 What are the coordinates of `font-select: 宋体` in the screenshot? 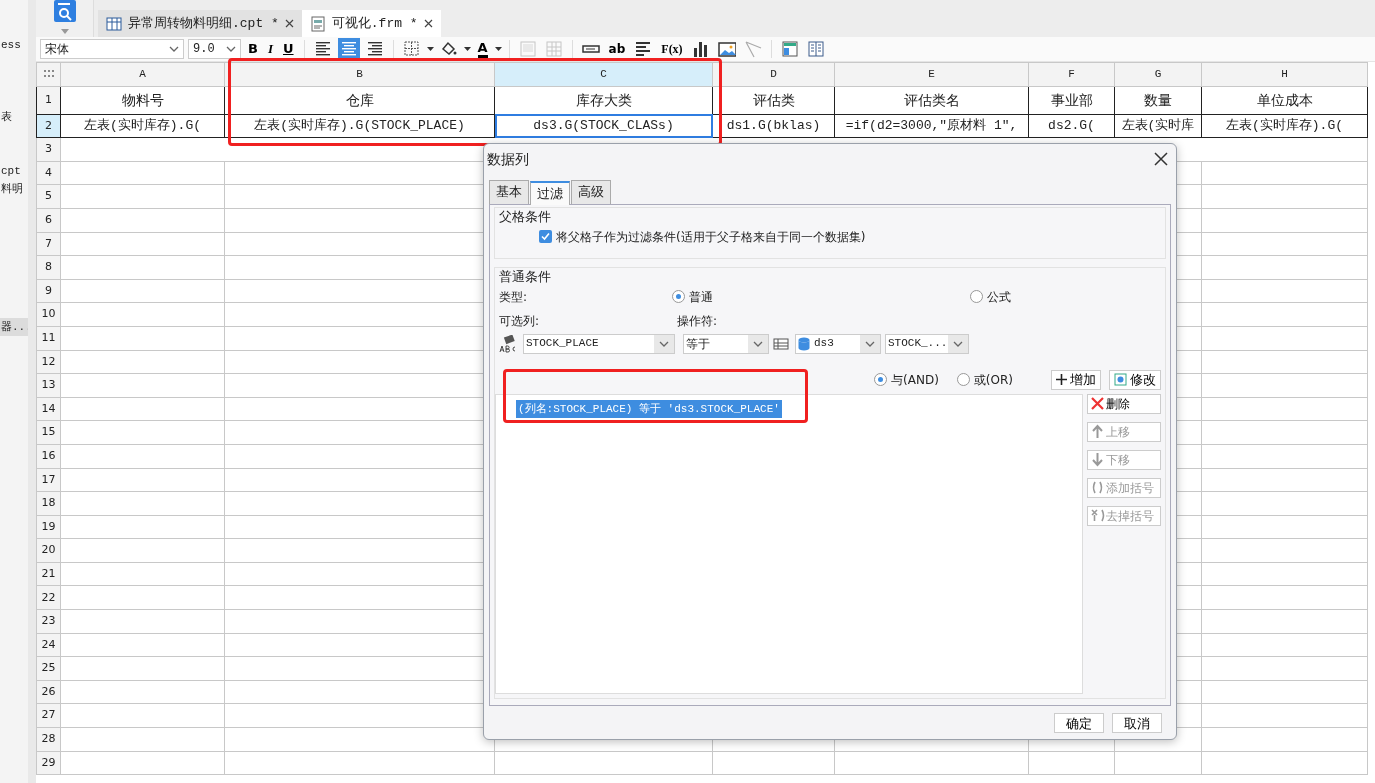 It's located at (112, 49).